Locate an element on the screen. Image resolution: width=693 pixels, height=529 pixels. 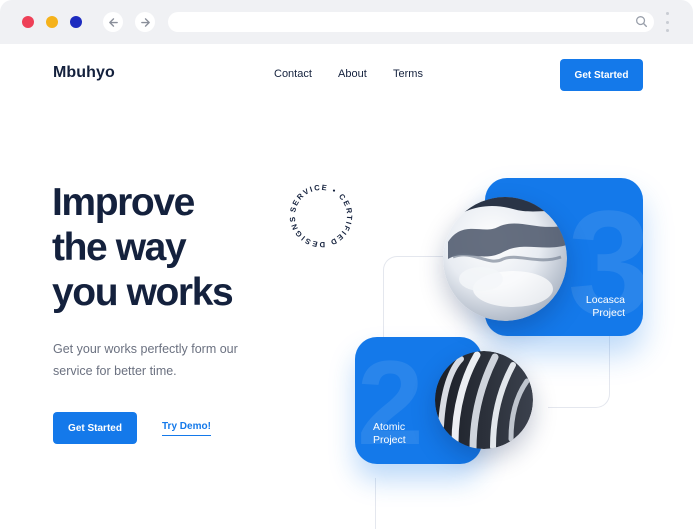
forward-button is located at coordinates (145, 22).